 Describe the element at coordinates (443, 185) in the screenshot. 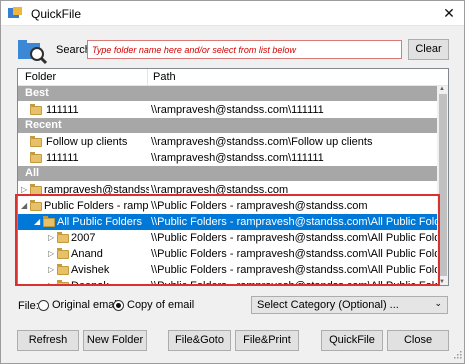

I see `scrollbar-thumb` at that location.